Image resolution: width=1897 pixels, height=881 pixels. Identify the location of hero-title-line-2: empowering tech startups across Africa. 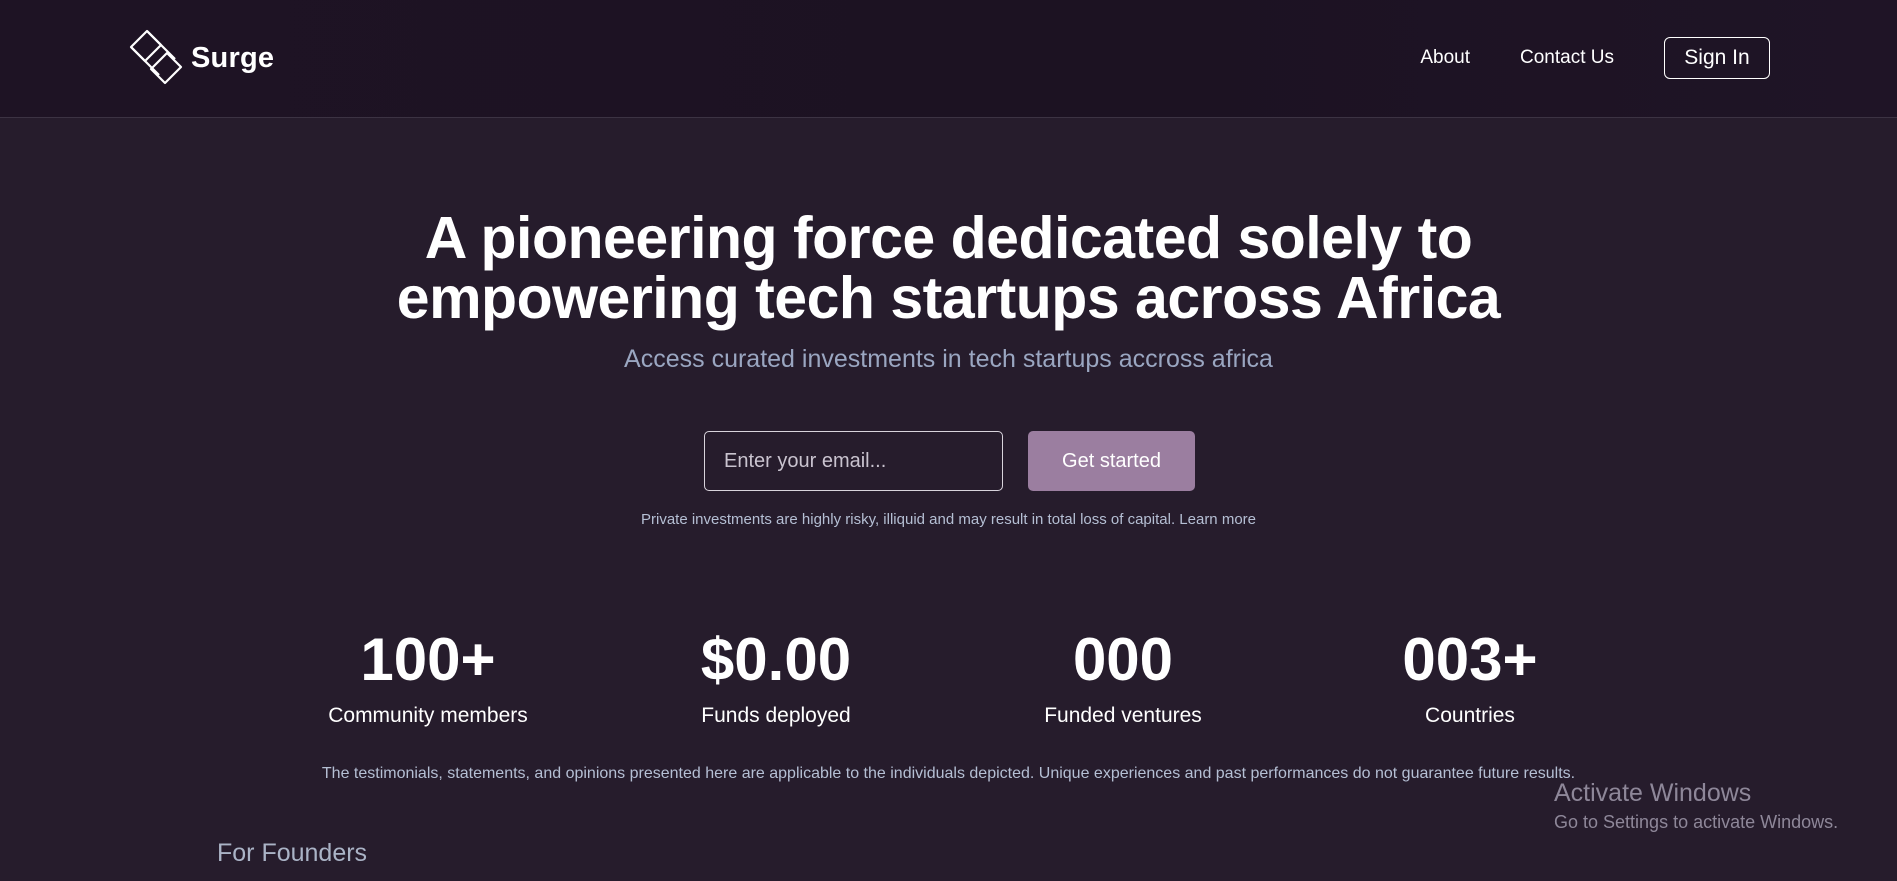
(948, 298).